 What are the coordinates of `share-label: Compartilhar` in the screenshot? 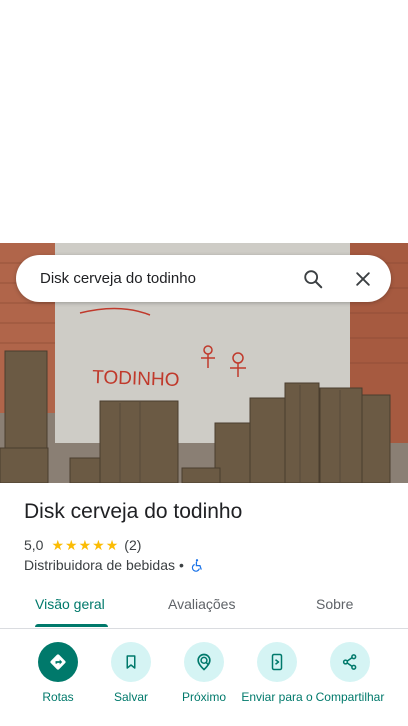 It's located at (350, 697).